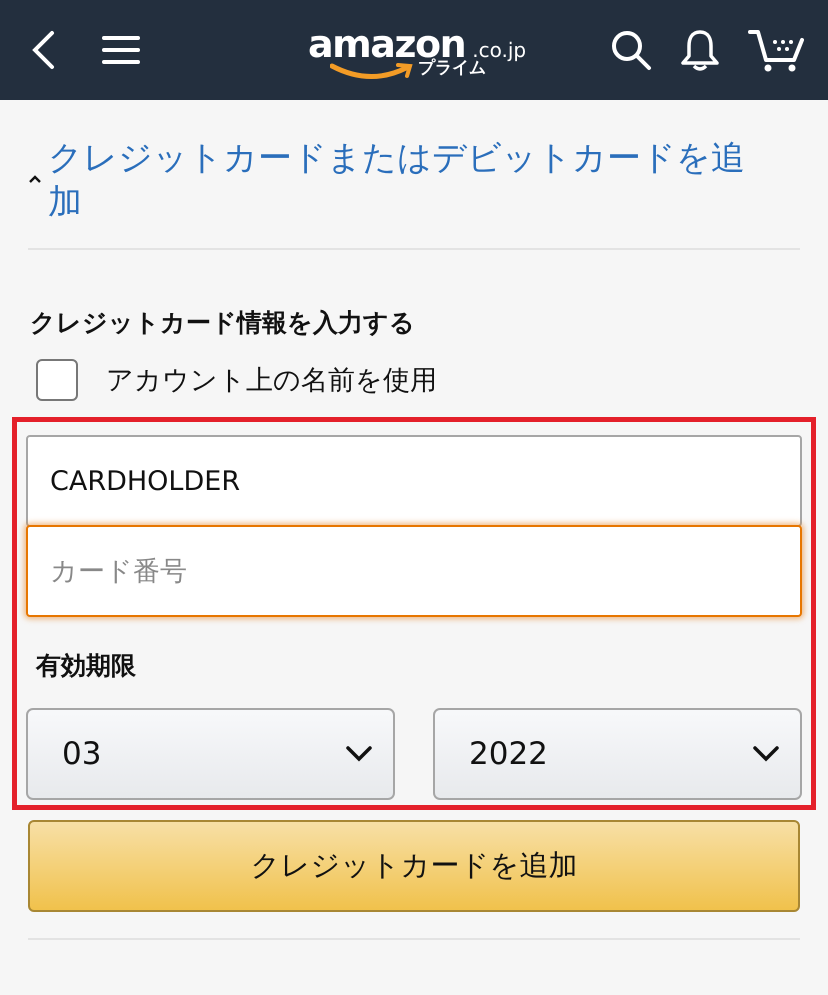 The image size is (828, 995). I want to click on name-field: CARDHOLDER, so click(414, 481).